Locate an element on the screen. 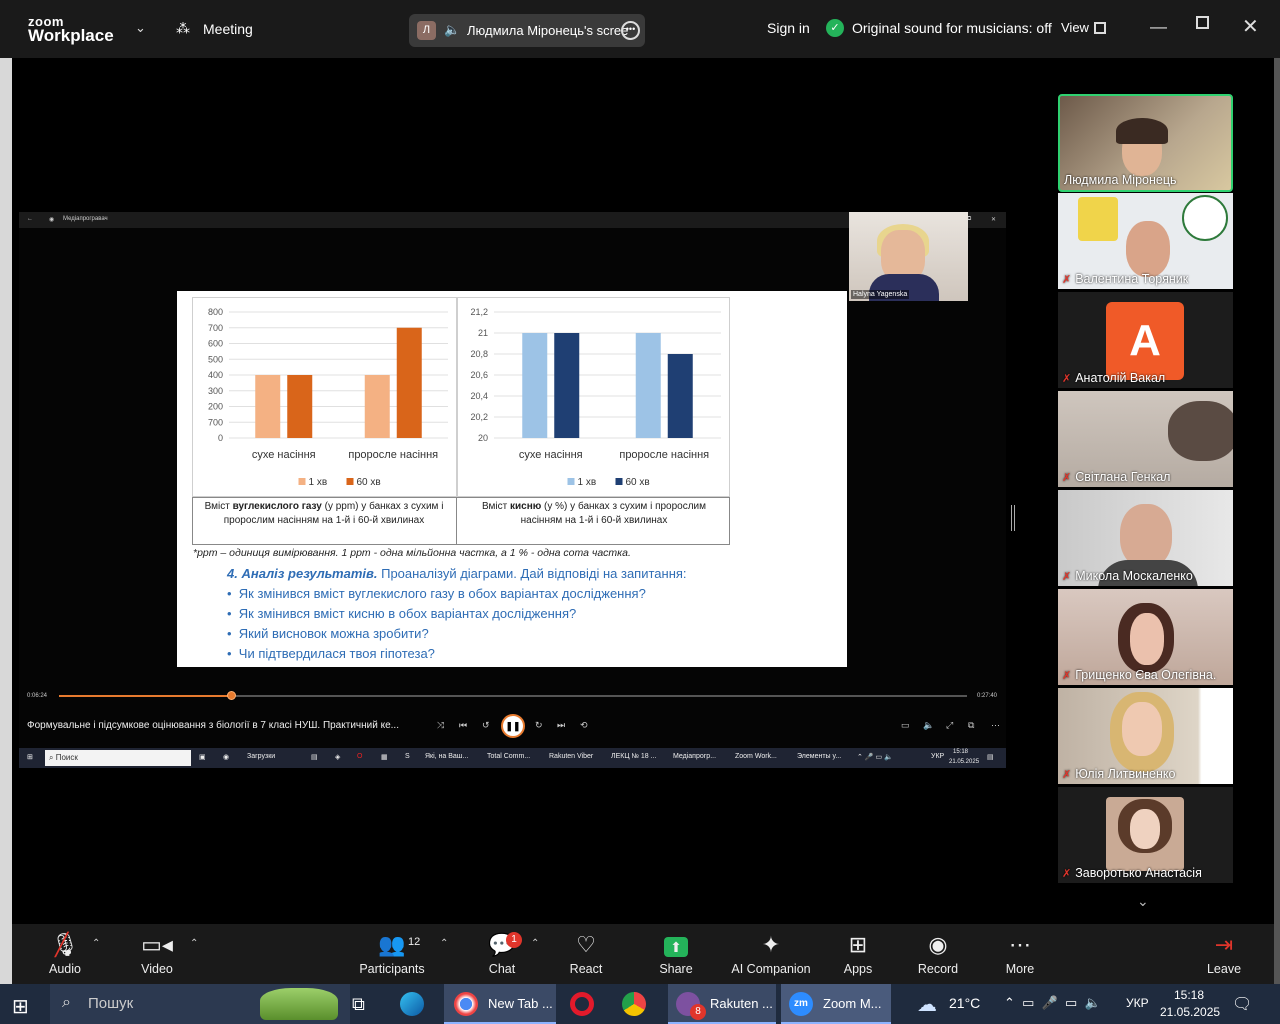 This screenshot has height=1024, width=1280. weather-icon: ☁ is located at coordinates (927, 1004).